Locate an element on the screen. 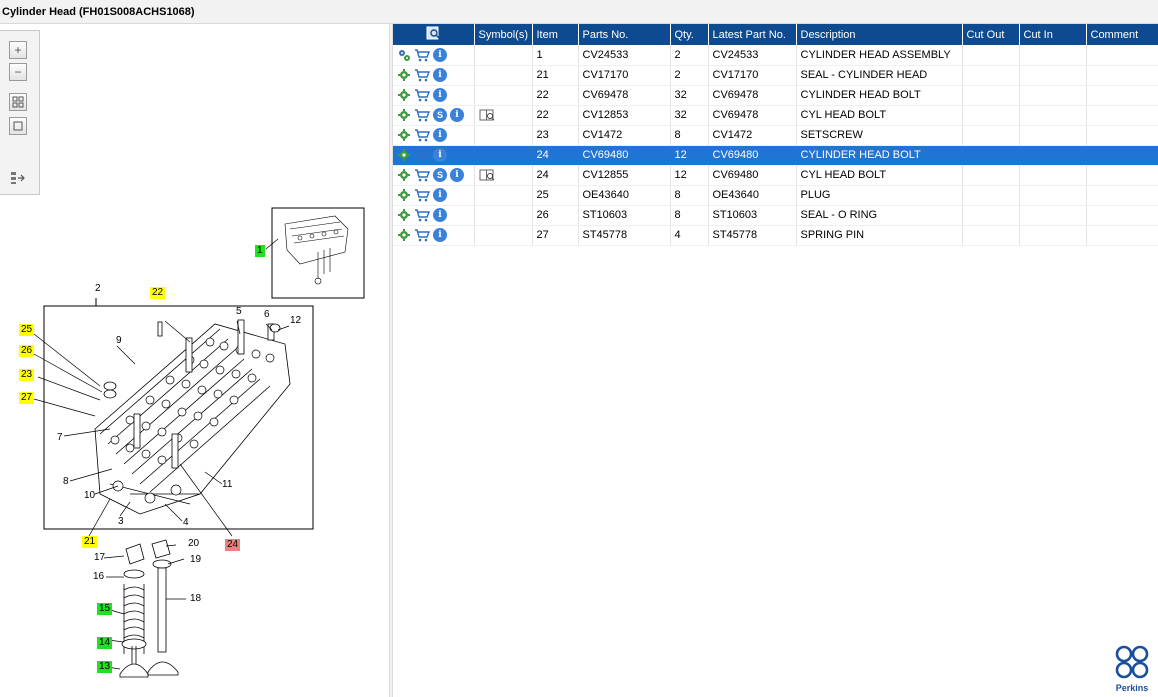  table-row: i 25 OE43640 8 OE43640 PLUG is located at coordinates (775, 195).